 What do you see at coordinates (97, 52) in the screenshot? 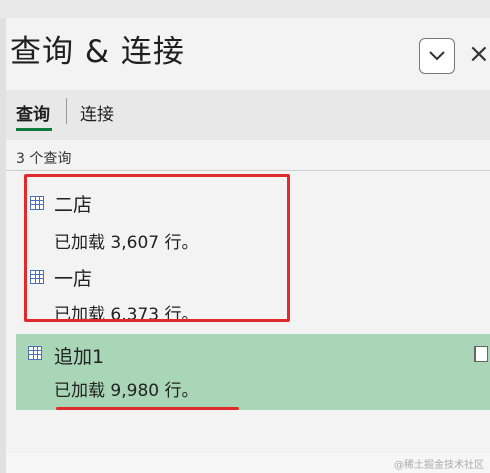
I see `pane-title: 查询 & 连接` at bounding box center [97, 52].